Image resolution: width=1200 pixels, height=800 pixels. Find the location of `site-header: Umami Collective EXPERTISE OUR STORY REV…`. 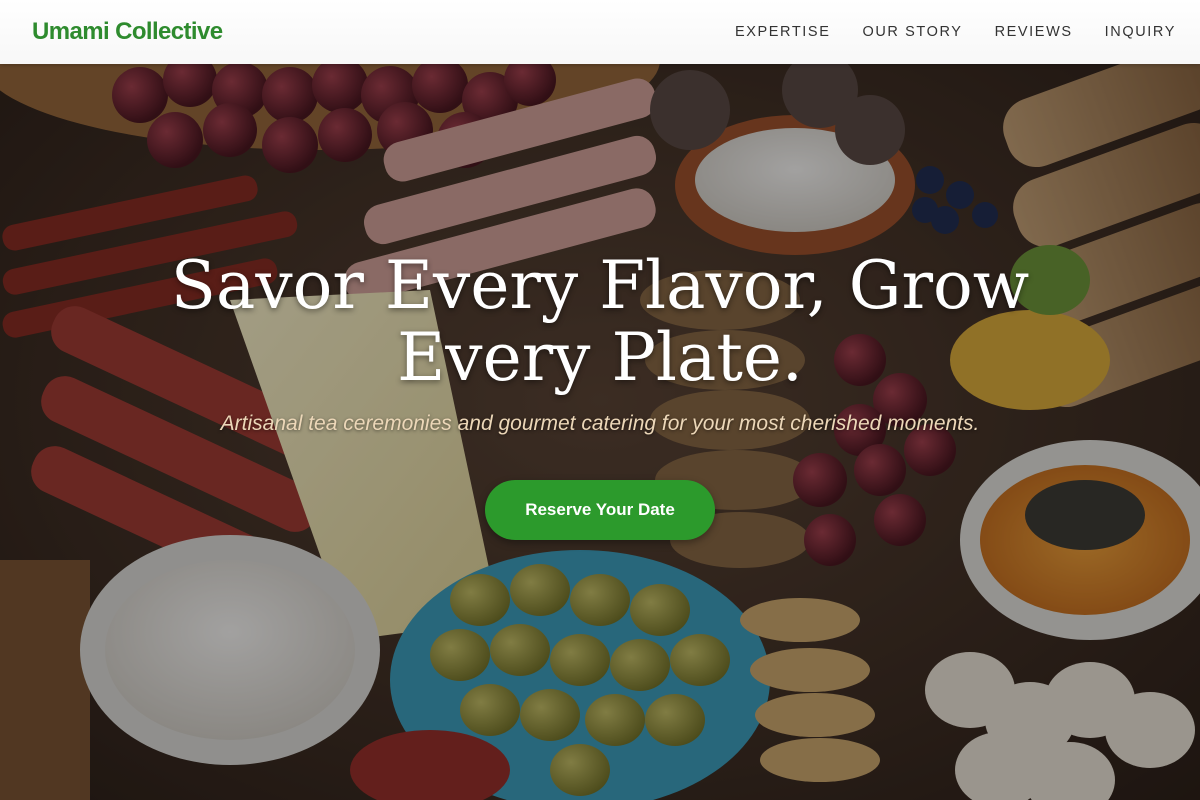

site-header: Umami Collective EXPERTISE OUR STORY REV… is located at coordinates (600, 32).